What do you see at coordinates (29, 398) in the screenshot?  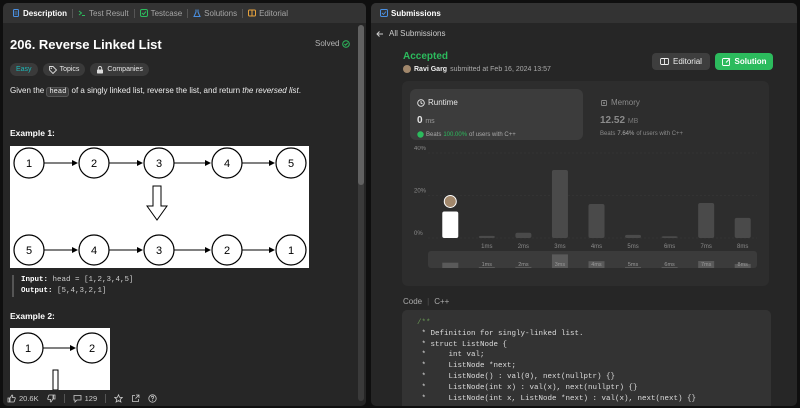 I see `like-count: 20.6K` at bounding box center [29, 398].